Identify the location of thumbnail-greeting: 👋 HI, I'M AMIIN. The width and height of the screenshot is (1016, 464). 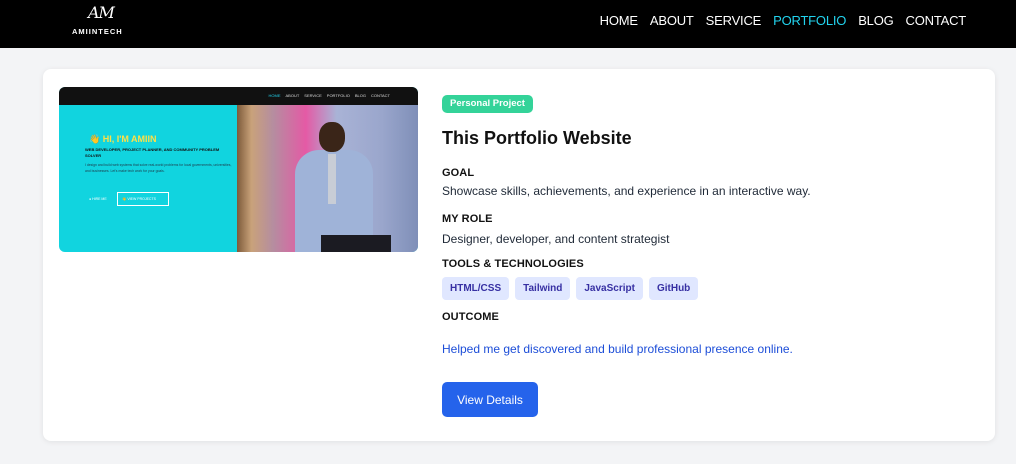
(123, 139).